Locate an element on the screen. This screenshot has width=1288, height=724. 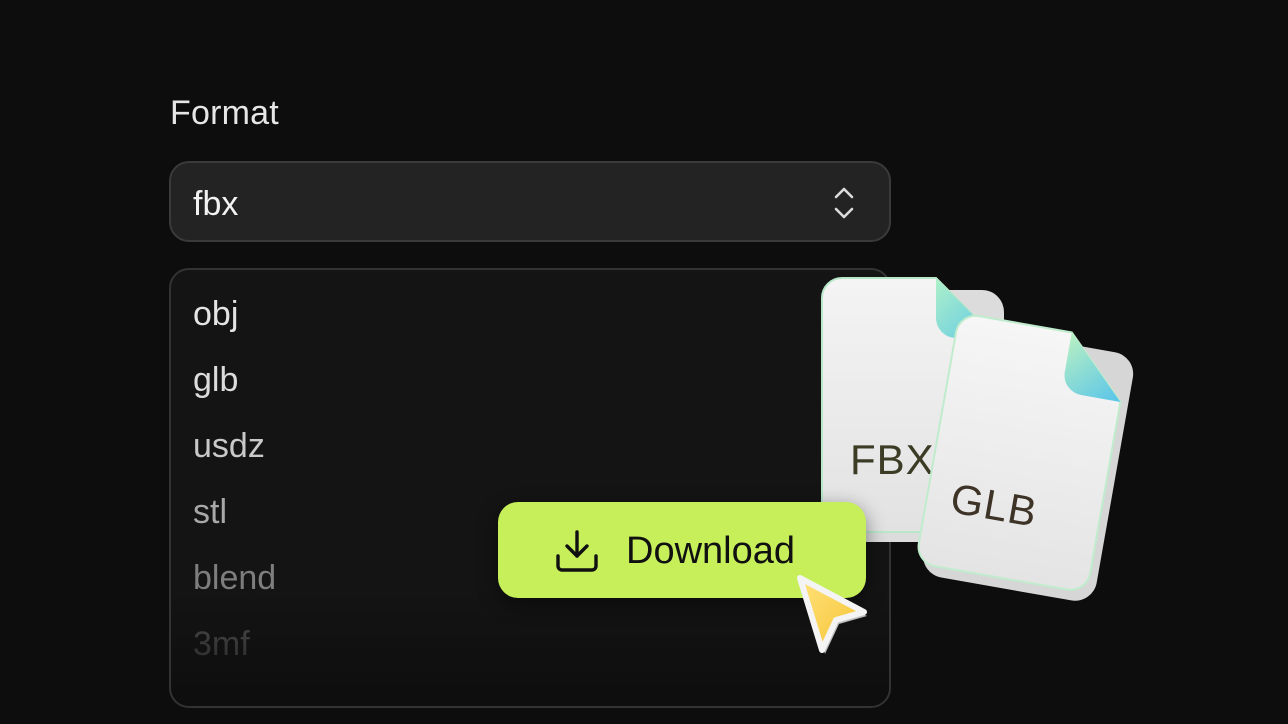
format-select-value: fbx is located at coordinates (216, 204).